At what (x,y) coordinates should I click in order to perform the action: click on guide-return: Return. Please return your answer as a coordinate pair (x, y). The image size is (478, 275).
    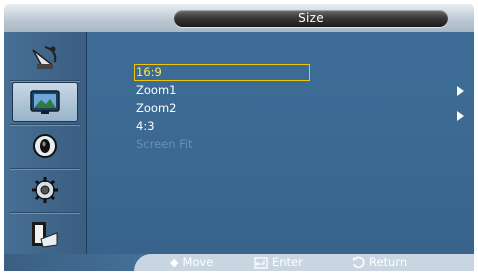
    Looking at the image, I should click on (379, 262).